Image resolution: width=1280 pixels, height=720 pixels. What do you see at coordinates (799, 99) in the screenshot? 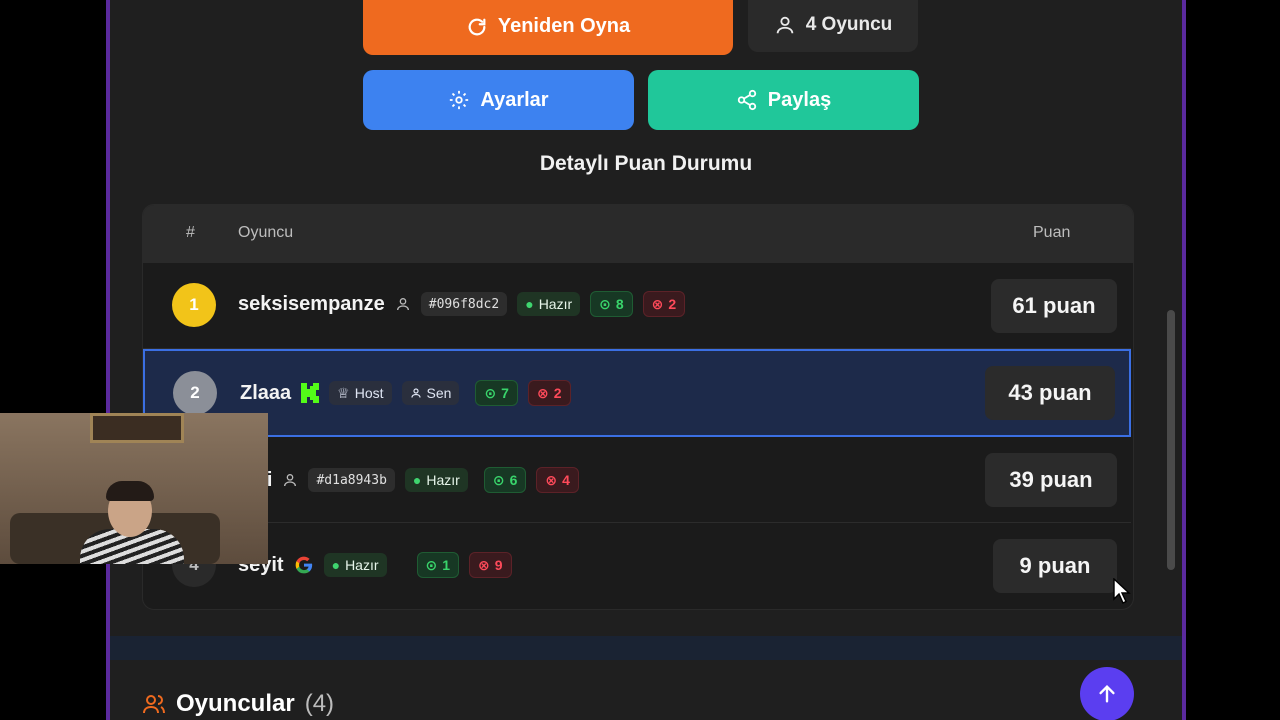
I see `share-label: Paylaş` at bounding box center [799, 99].